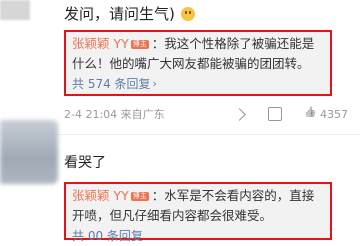 The image size is (360, 246). Describe the element at coordinates (334, 114) in the screenshot. I see `like-count: 4357` at that location.